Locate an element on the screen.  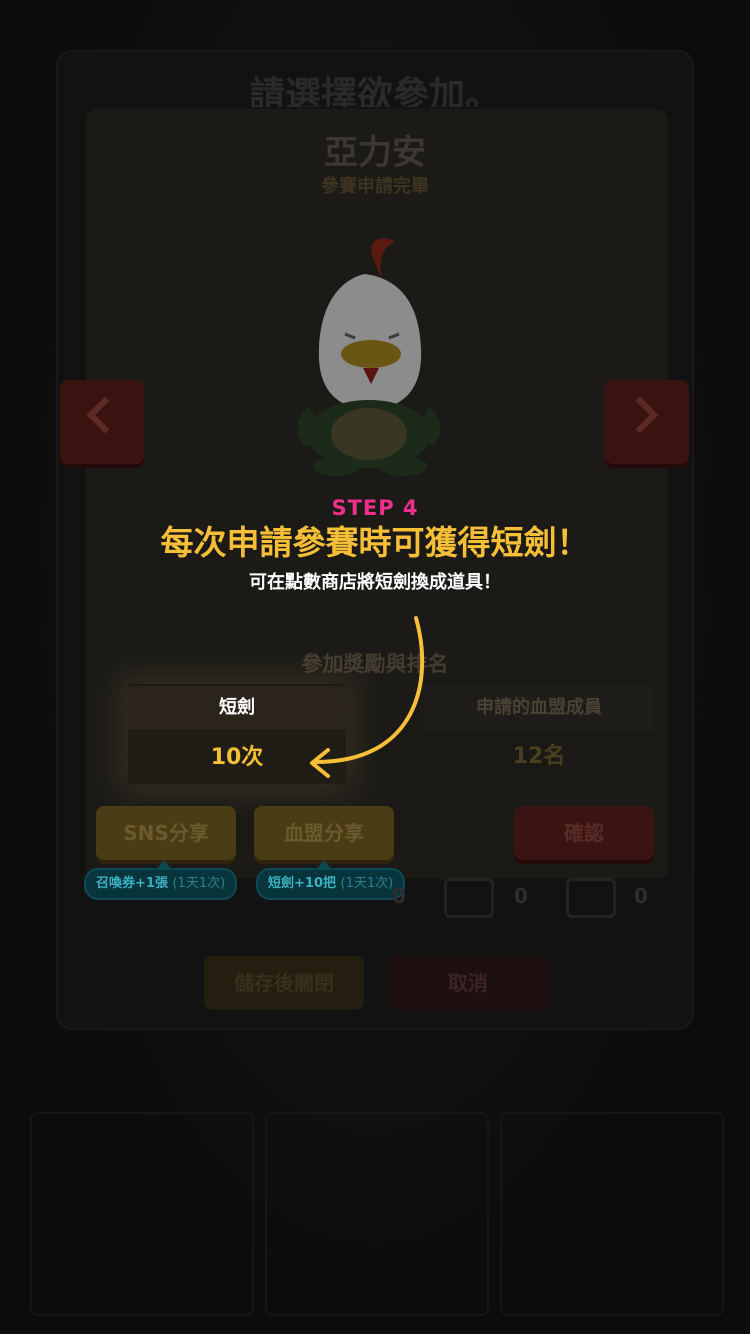
members-value-cell: 12名 is located at coordinates (539, 757).